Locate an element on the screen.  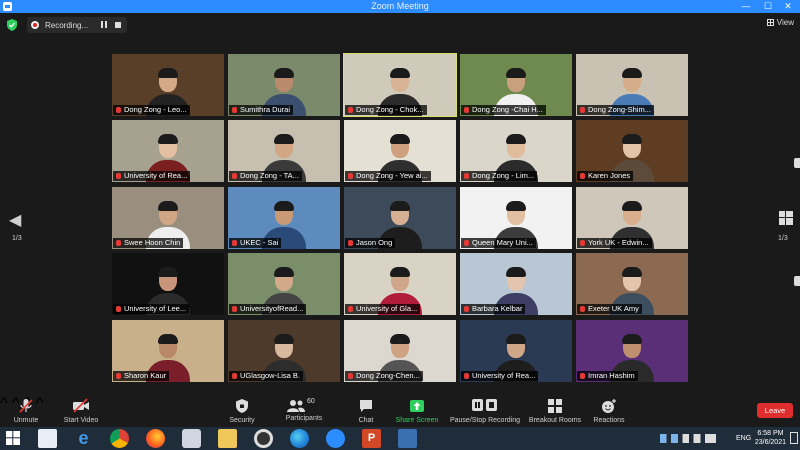
participant-name: Sumithra Durai is located at coordinates (265, 109).